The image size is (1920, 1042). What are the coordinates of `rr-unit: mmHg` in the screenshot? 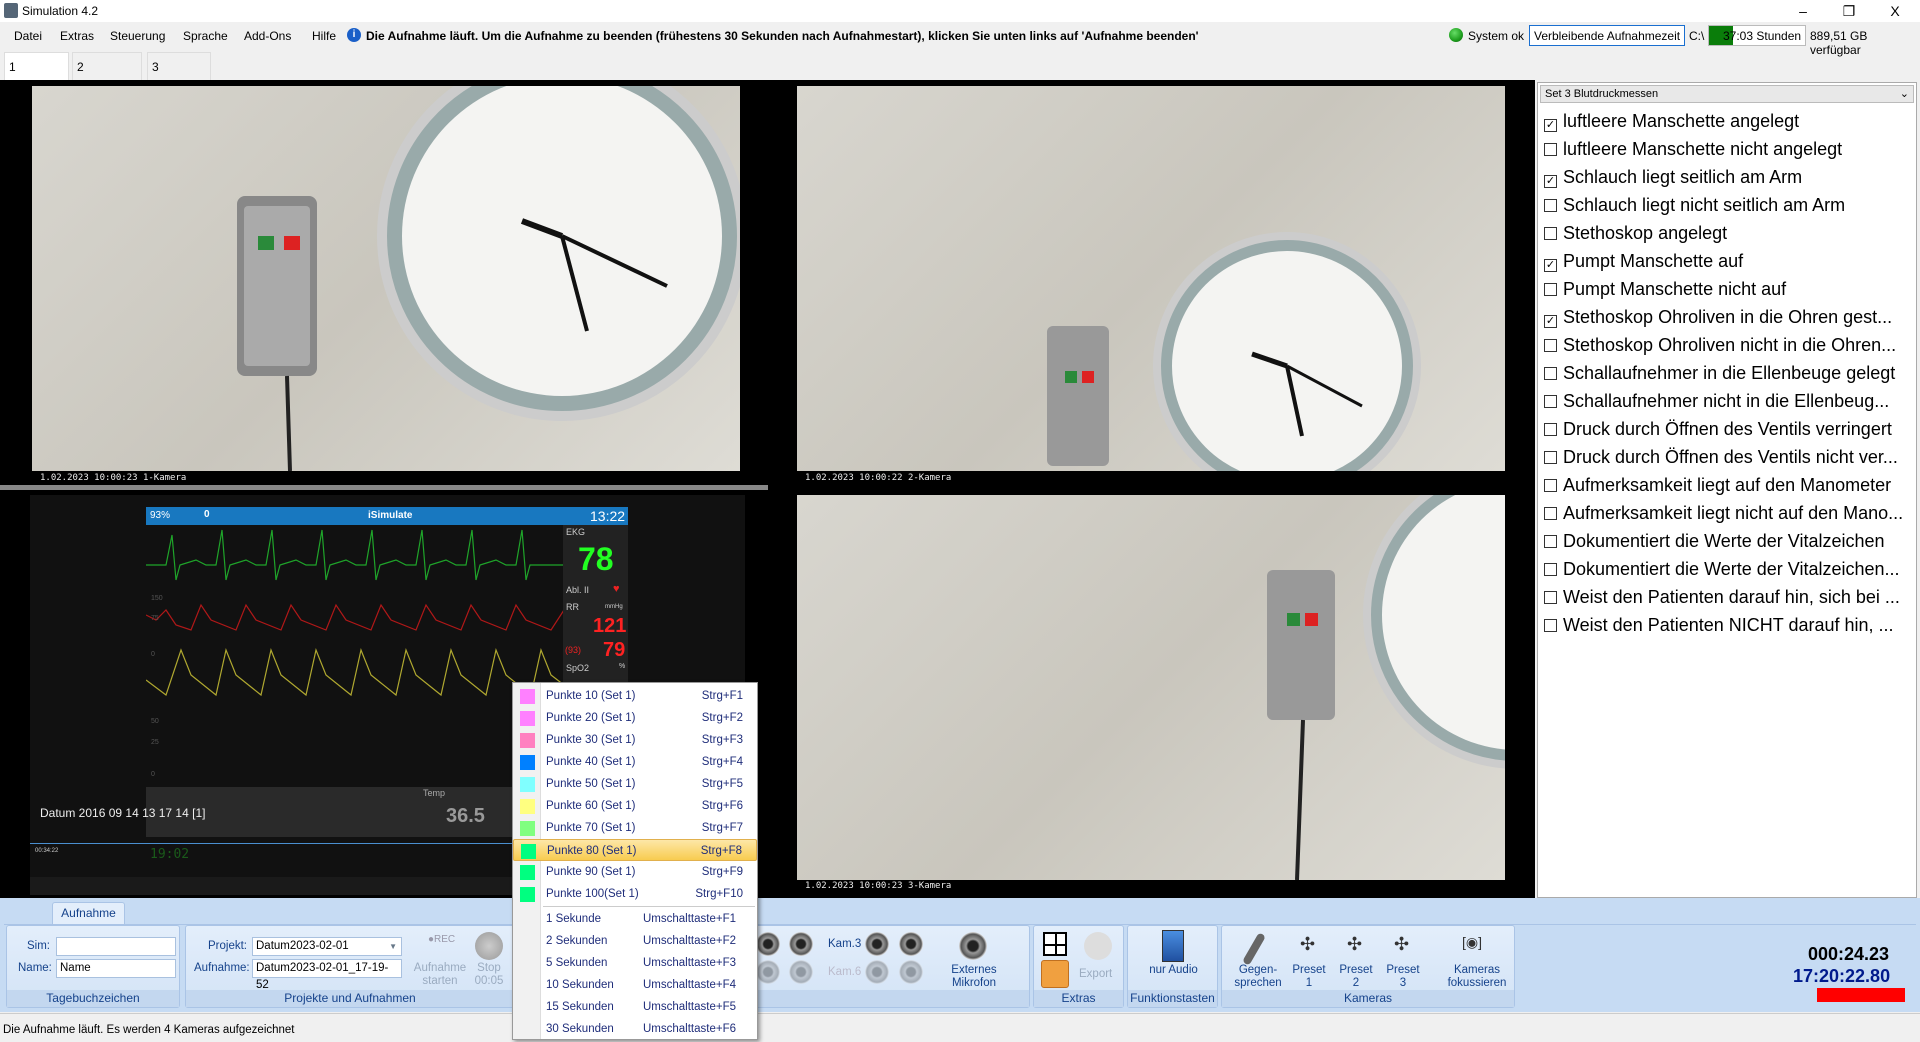 It's located at (614, 607).